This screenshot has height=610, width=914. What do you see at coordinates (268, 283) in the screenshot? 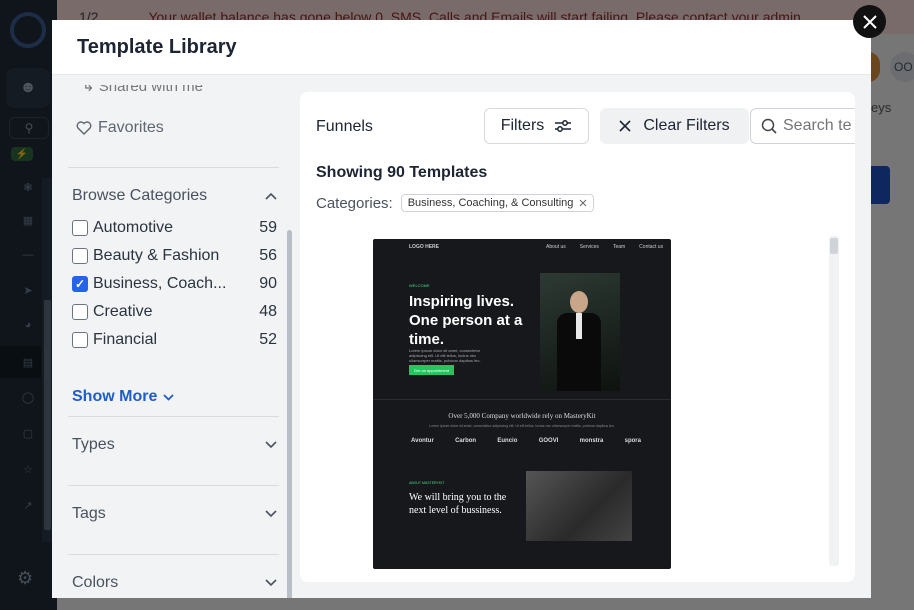
I see `category-count: 90` at bounding box center [268, 283].